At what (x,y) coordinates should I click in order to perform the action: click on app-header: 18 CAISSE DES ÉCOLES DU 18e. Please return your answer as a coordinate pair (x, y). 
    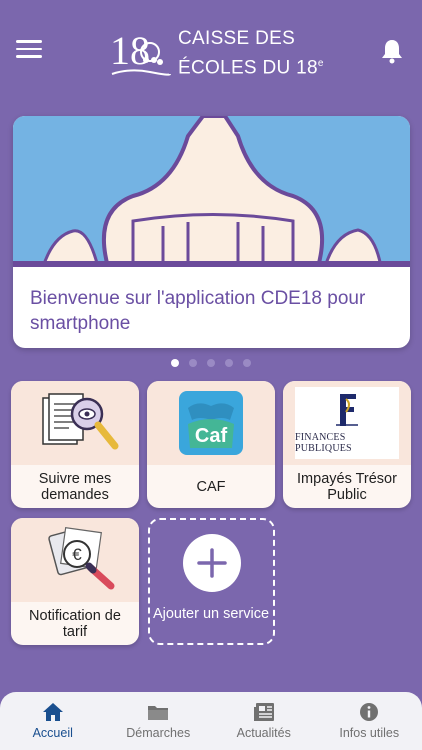
    Looking at the image, I should click on (211, 50).